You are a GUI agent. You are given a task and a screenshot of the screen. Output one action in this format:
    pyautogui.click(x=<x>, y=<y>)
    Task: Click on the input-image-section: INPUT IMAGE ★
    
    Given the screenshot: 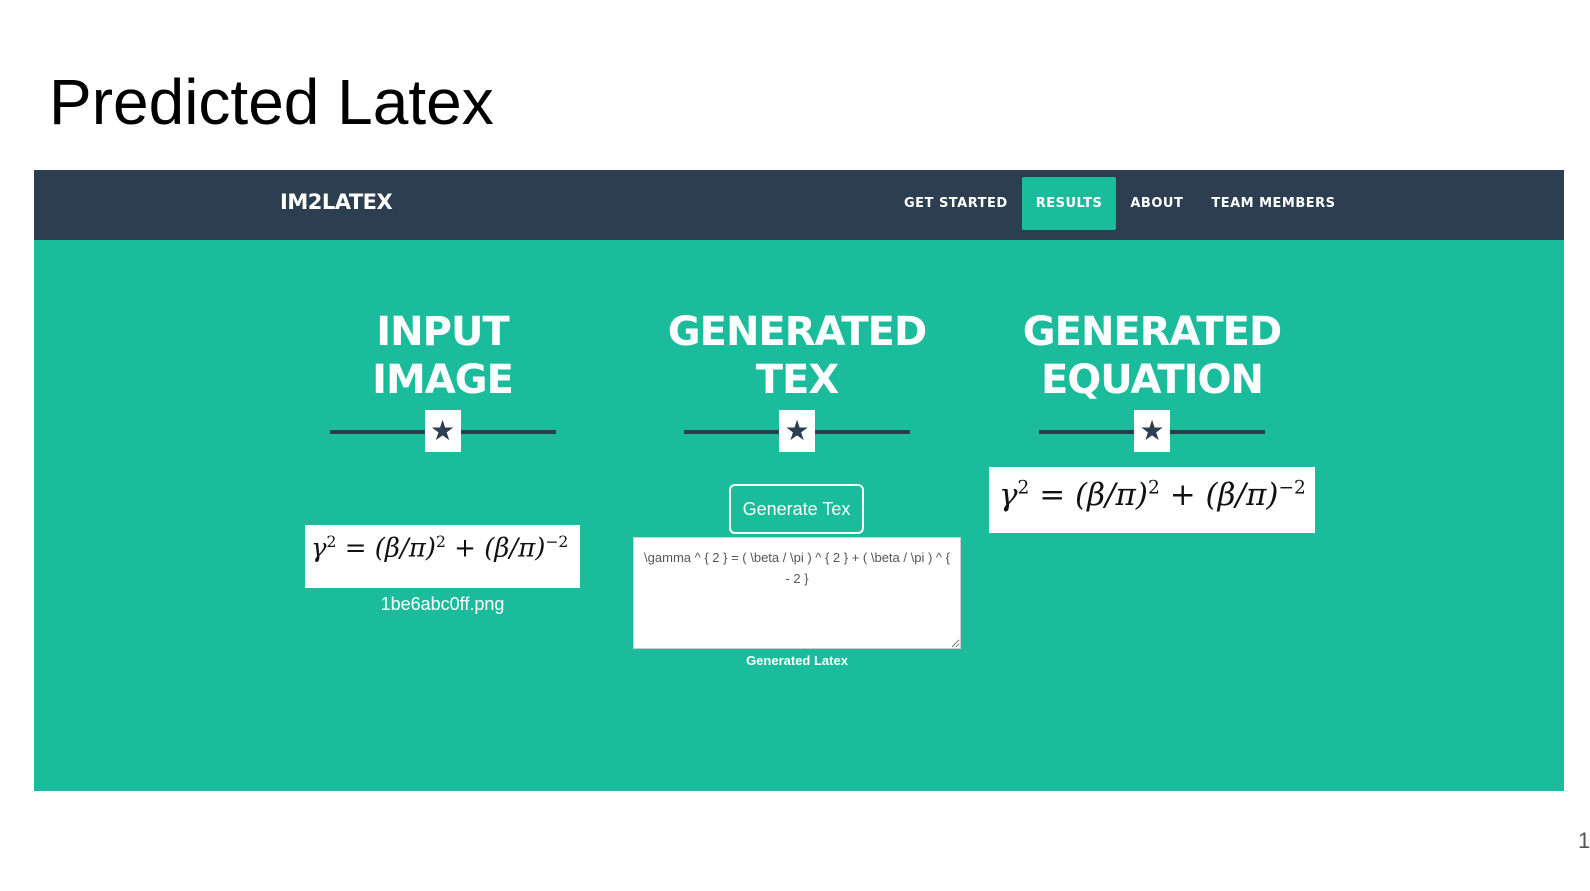 What is the action you would take?
    pyautogui.click(x=442, y=381)
    